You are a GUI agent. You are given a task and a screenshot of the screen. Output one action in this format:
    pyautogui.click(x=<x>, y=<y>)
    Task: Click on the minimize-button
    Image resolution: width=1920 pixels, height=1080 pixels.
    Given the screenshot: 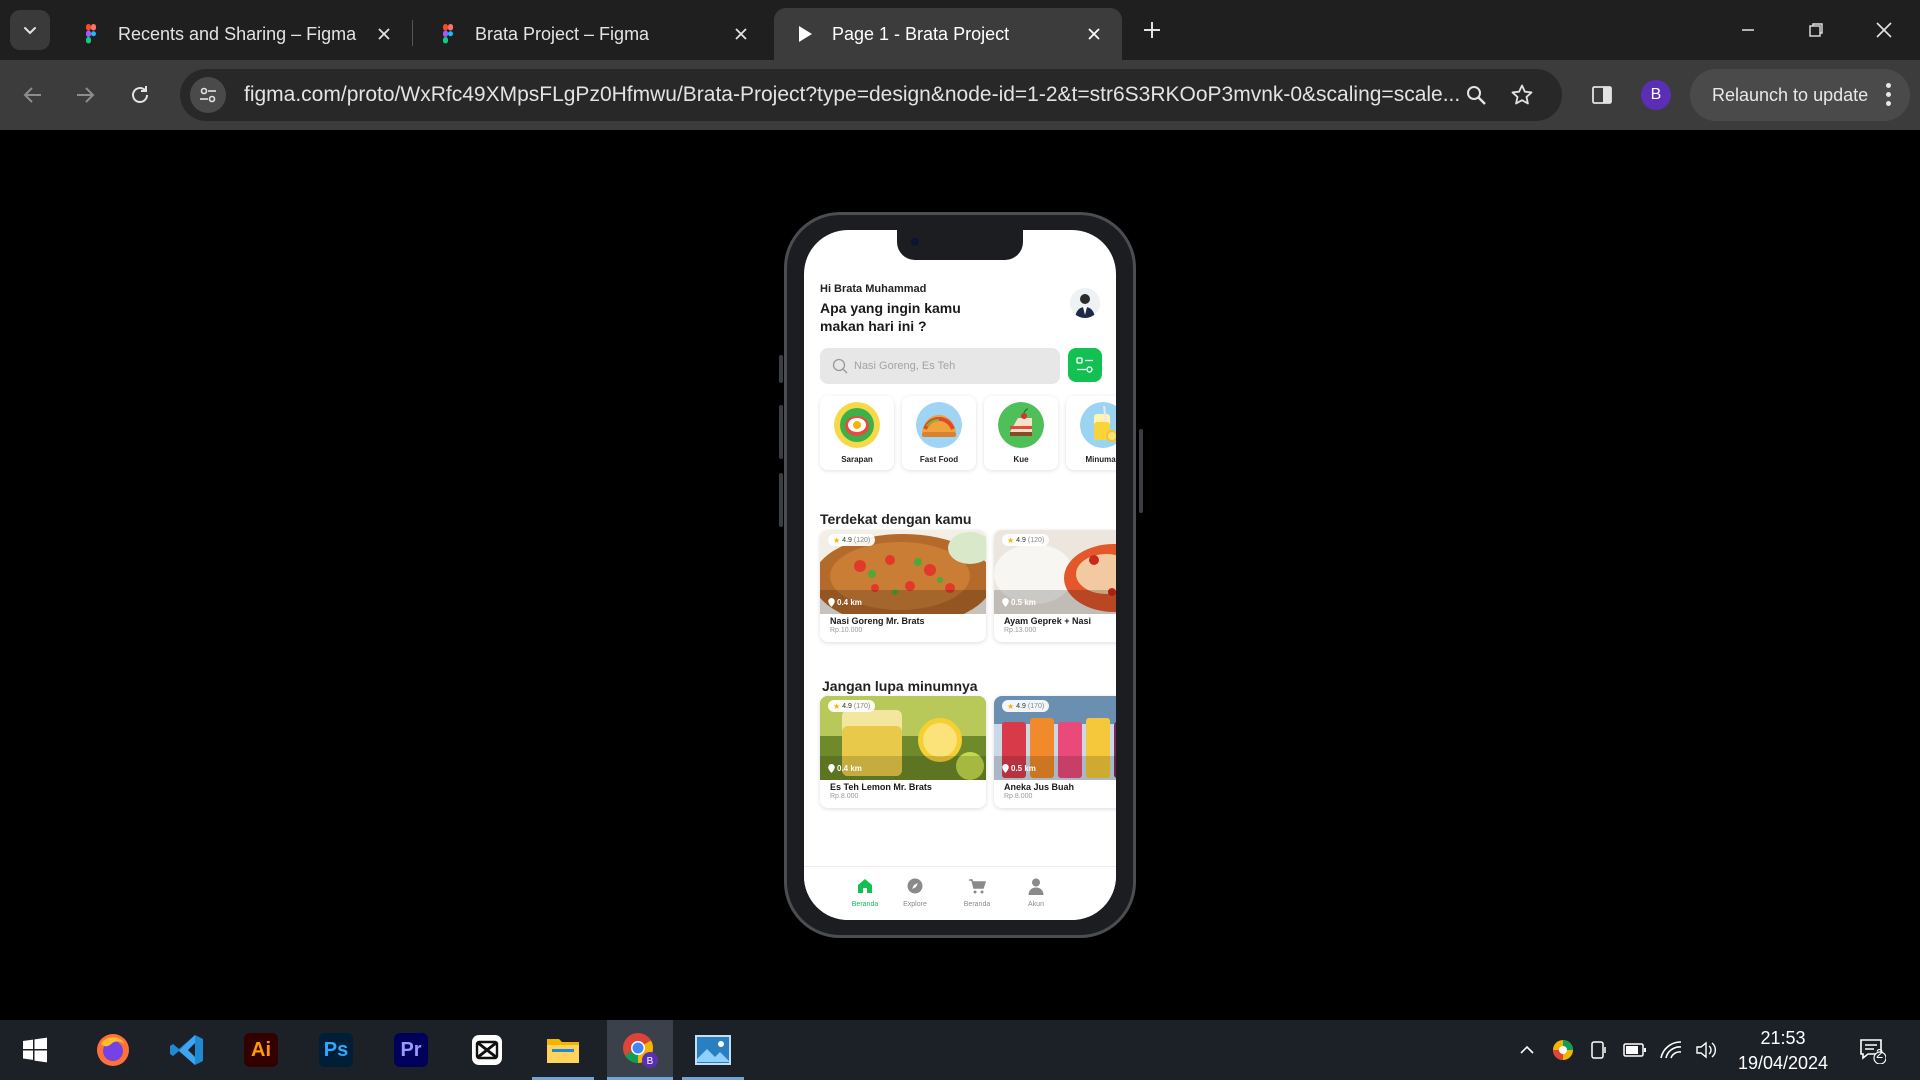 What is the action you would take?
    pyautogui.click(x=1748, y=30)
    